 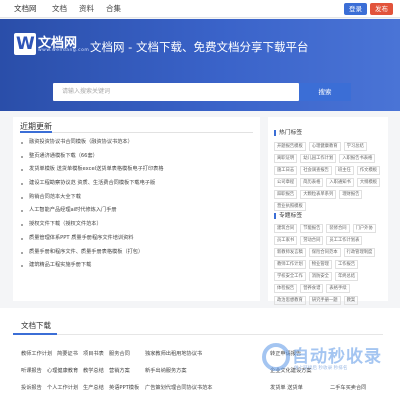 What do you see at coordinates (346, 276) in the screenshot?
I see `tag-link: 年终总结` at bounding box center [346, 276].